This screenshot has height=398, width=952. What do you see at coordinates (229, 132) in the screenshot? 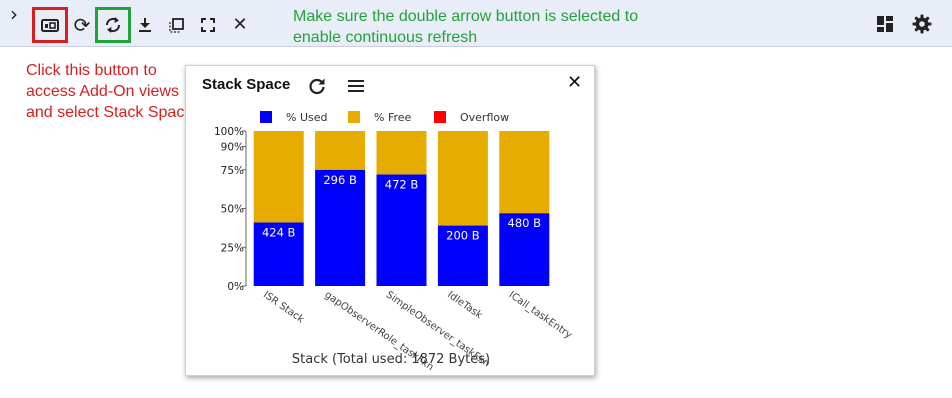
I see `y-tick-label: 100%` at bounding box center [229, 132].